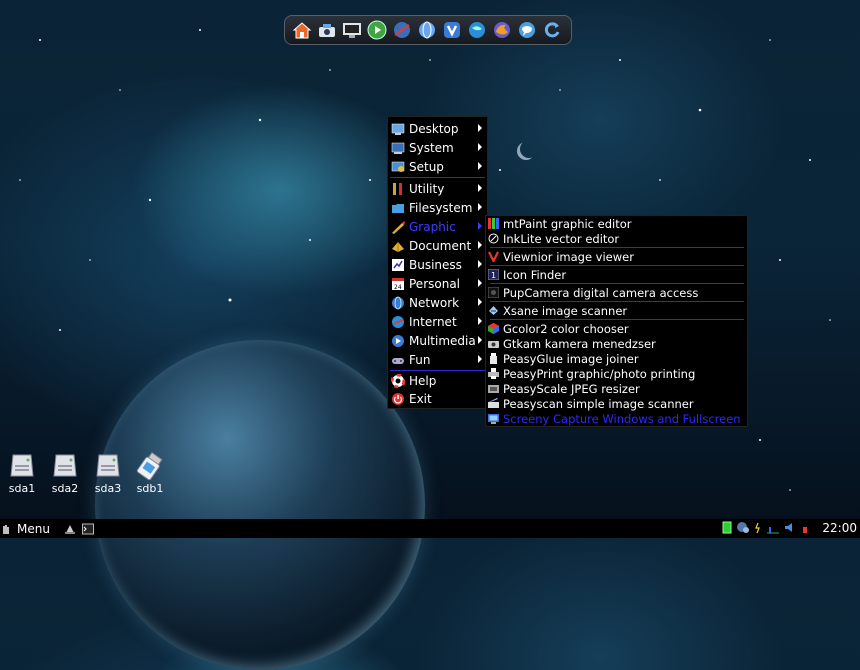 The image size is (860, 670). I want to click on submenu-item-xsane: Xsane image scanner, so click(615, 310).